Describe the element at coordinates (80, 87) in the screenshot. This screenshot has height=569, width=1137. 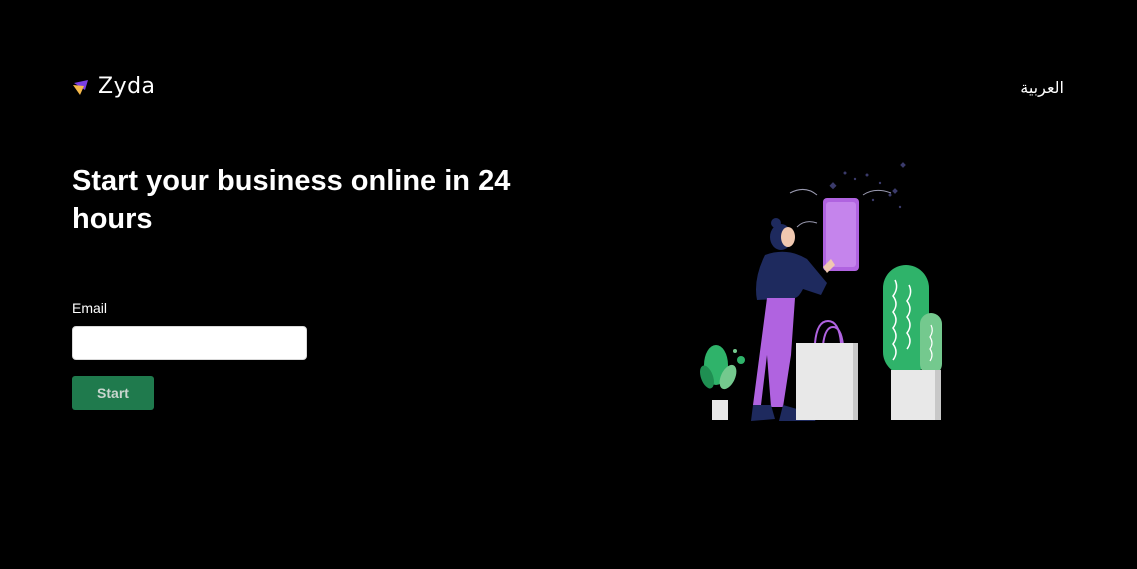
I see `zyda-logo-icon` at that location.